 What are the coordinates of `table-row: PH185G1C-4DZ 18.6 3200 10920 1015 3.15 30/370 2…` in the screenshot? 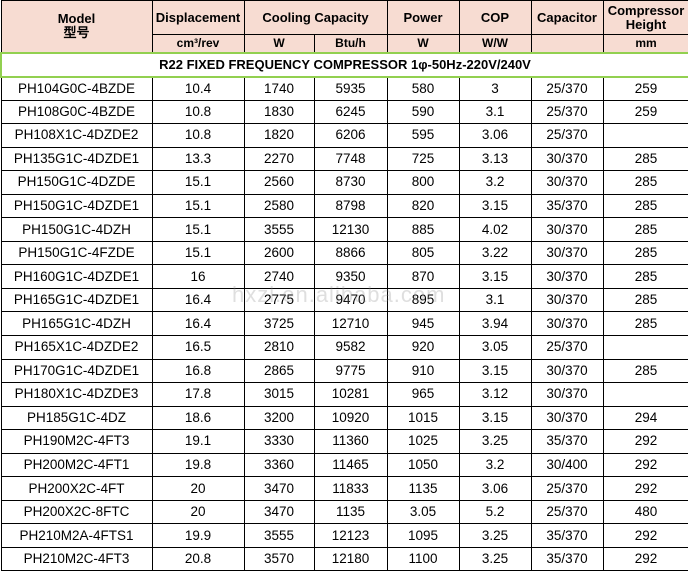 It's located at (344, 418).